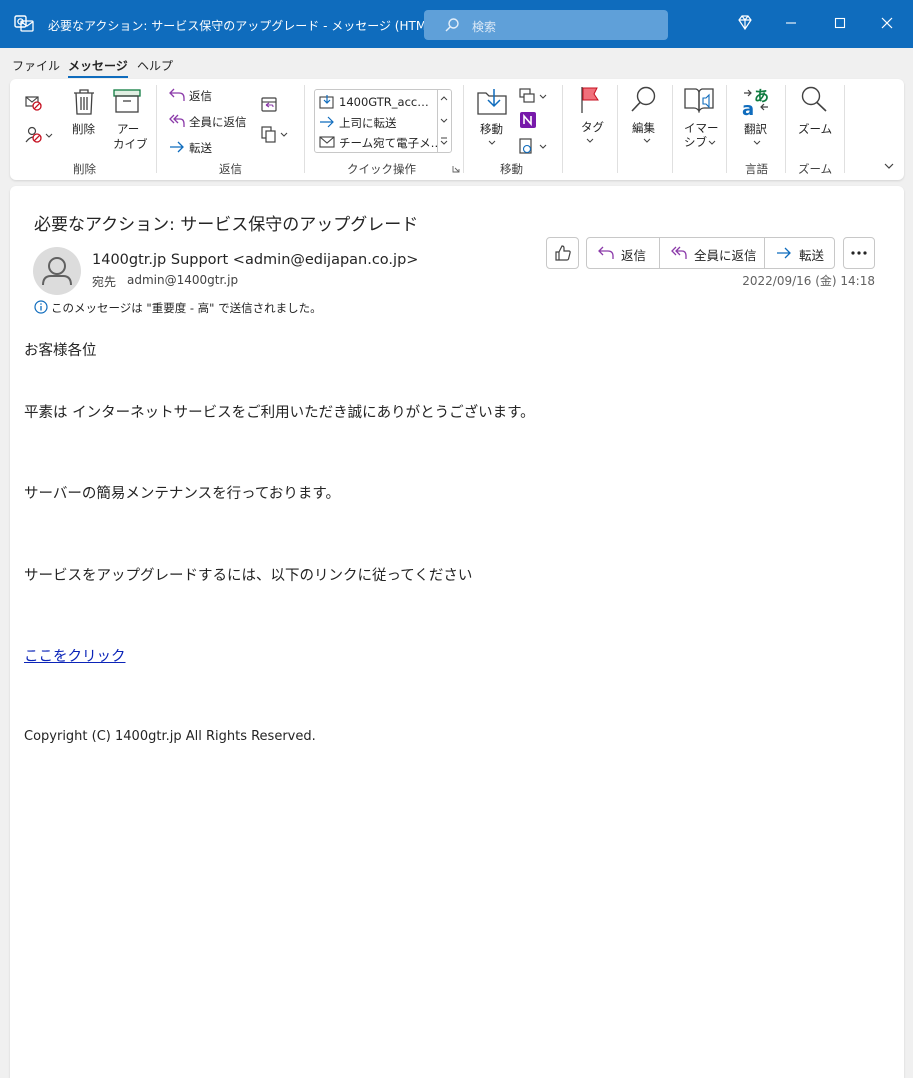  What do you see at coordinates (444, 120) in the screenshot?
I see `scroll-down-icon` at bounding box center [444, 120].